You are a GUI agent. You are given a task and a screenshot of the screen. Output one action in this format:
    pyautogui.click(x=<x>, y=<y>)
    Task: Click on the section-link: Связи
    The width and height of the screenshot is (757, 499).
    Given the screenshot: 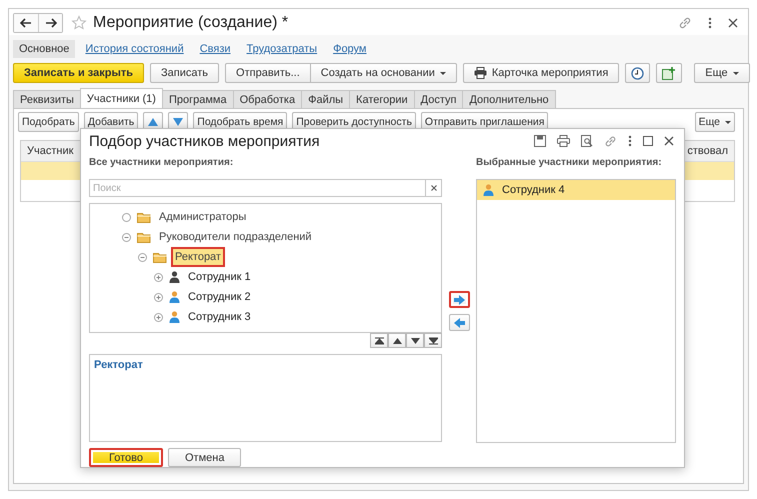 What is the action you would take?
    pyautogui.click(x=215, y=49)
    